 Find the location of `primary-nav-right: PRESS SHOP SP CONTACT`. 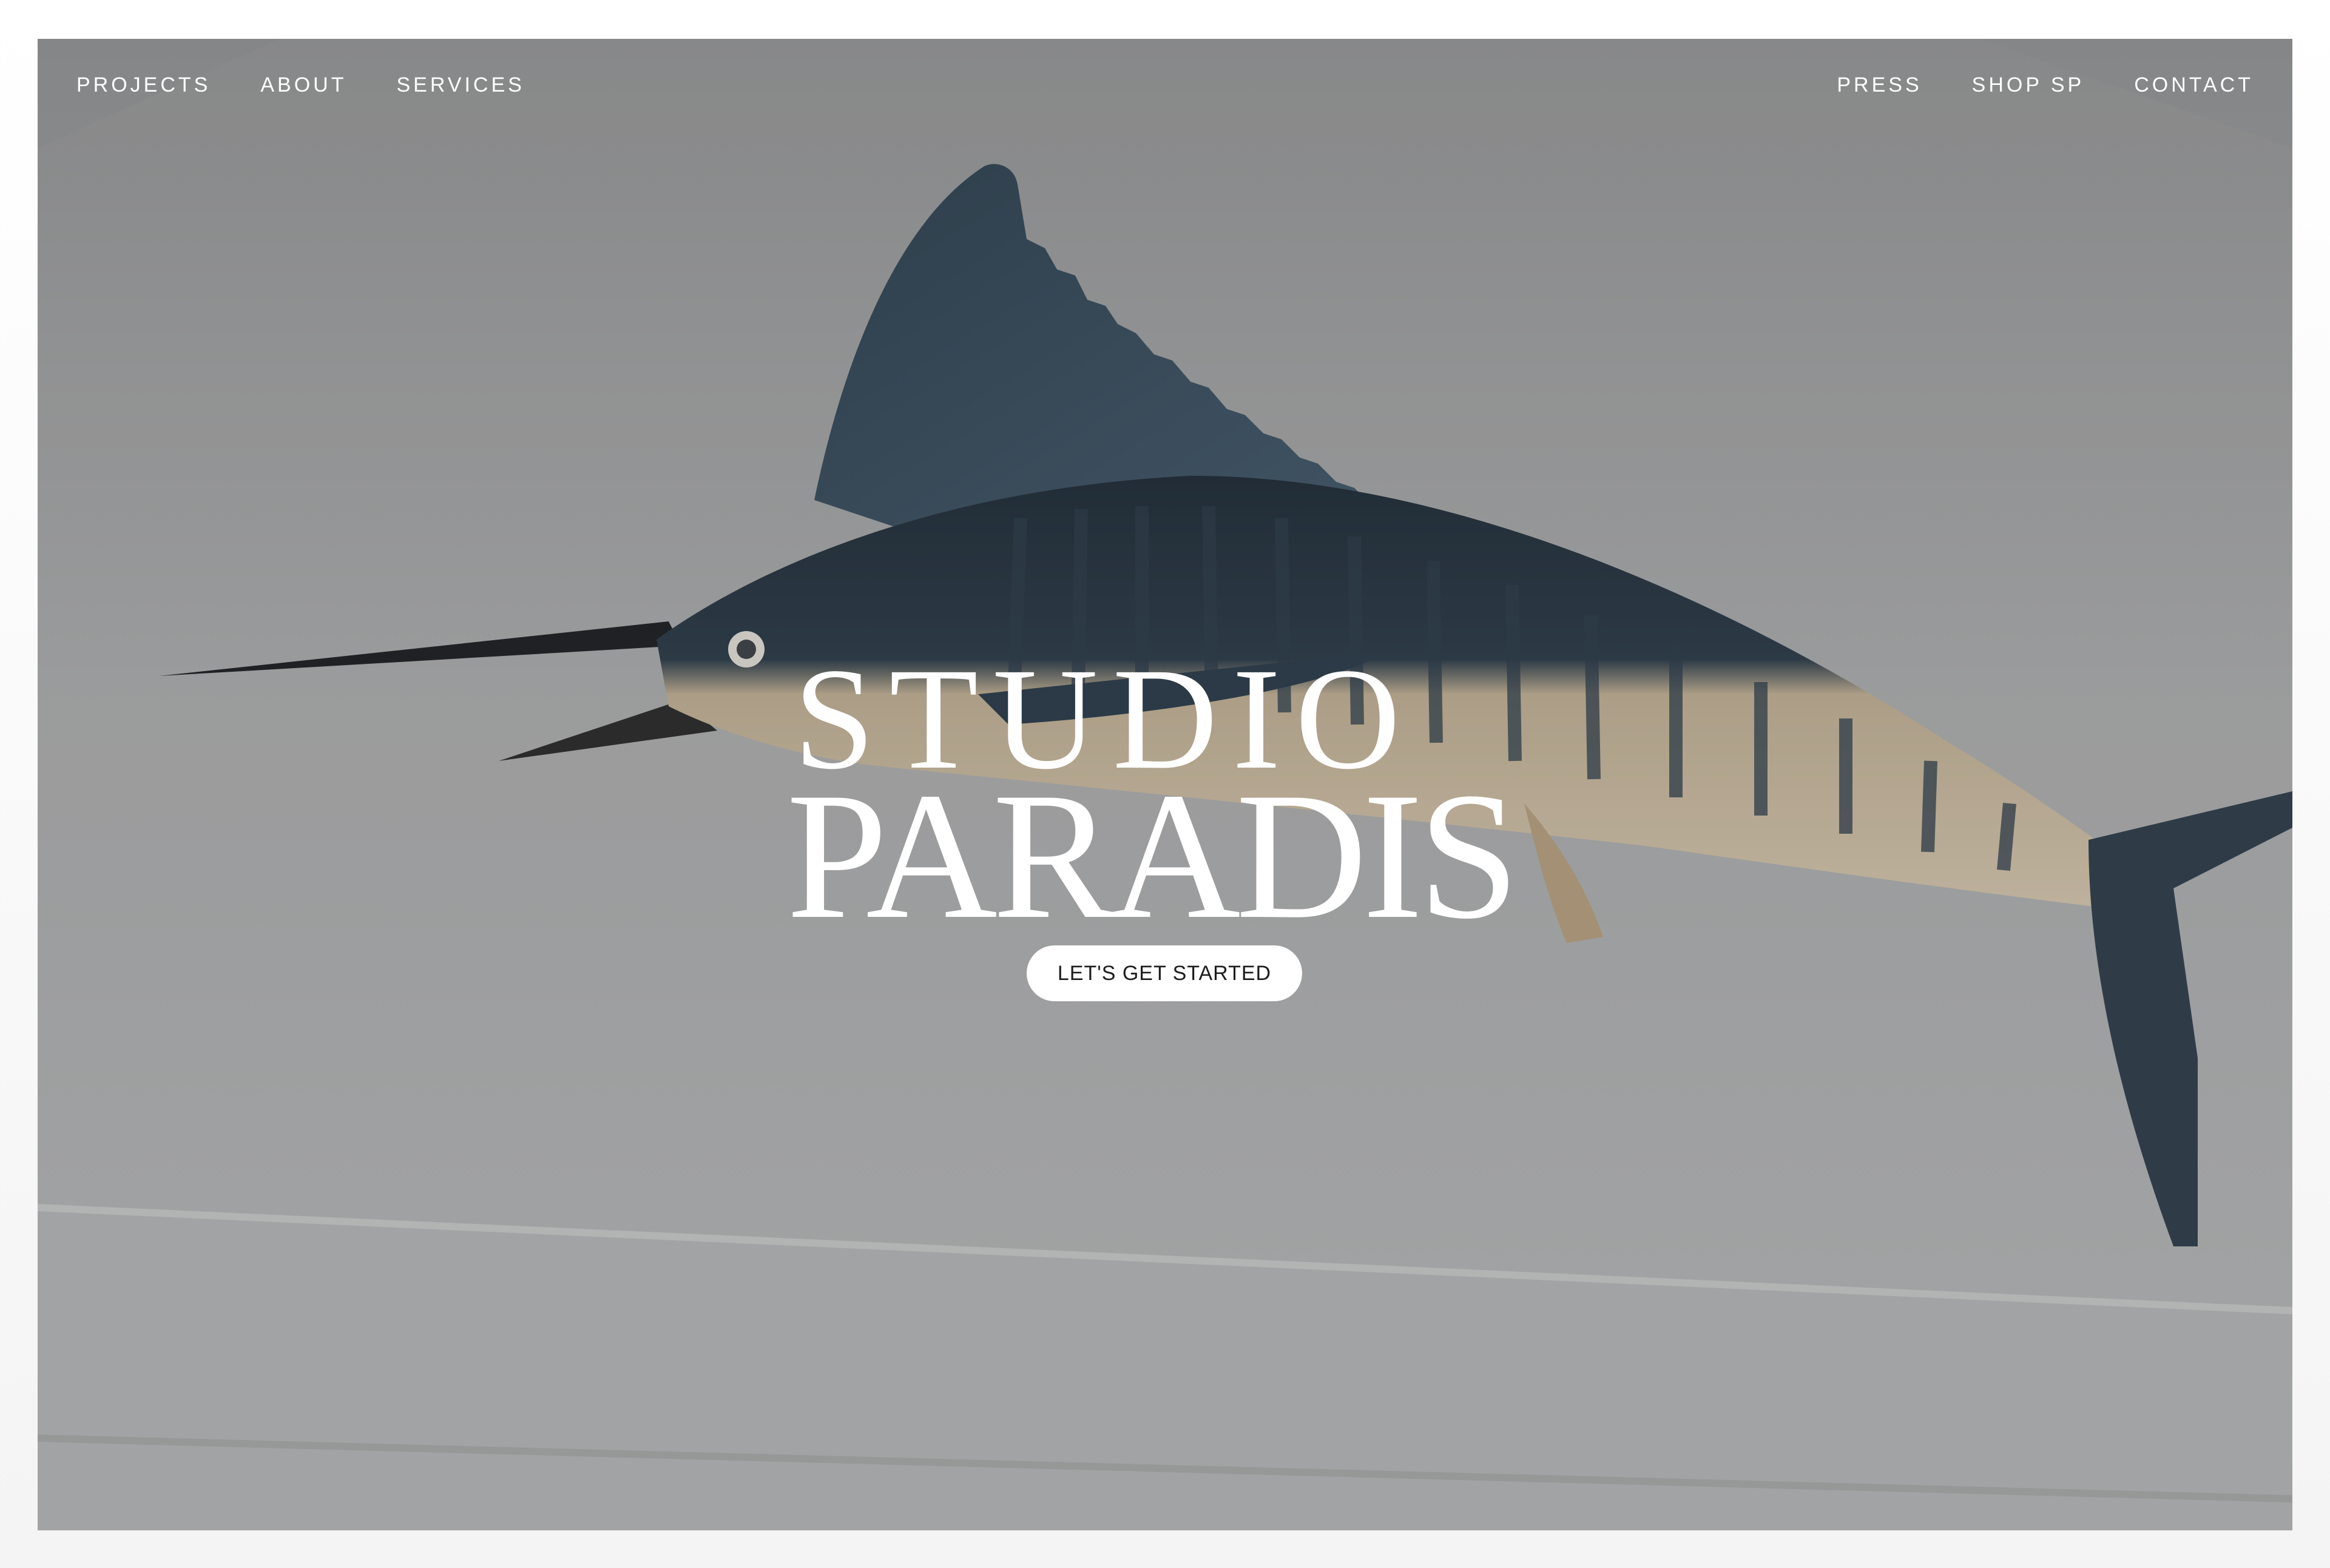

primary-nav-right: PRESS SHOP SP CONTACT is located at coordinates (2046, 85).